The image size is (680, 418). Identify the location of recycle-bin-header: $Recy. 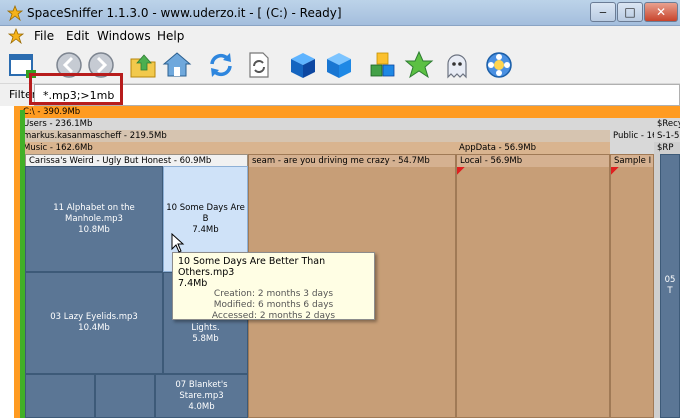
(667, 124).